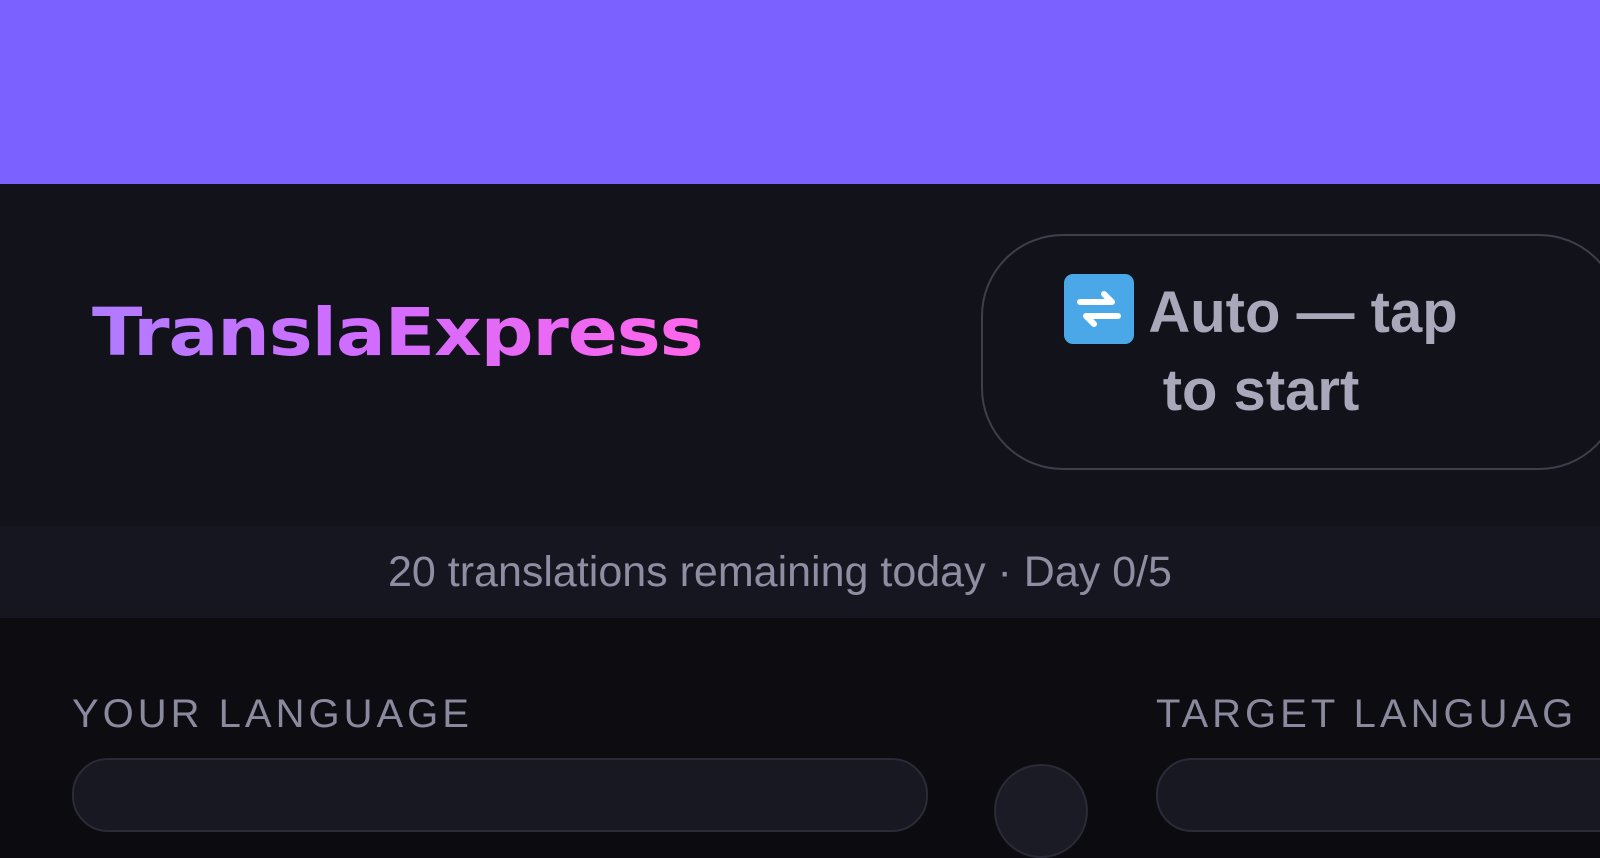  What do you see at coordinates (500, 795) in the screenshot?
I see `your-language-select` at bounding box center [500, 795].